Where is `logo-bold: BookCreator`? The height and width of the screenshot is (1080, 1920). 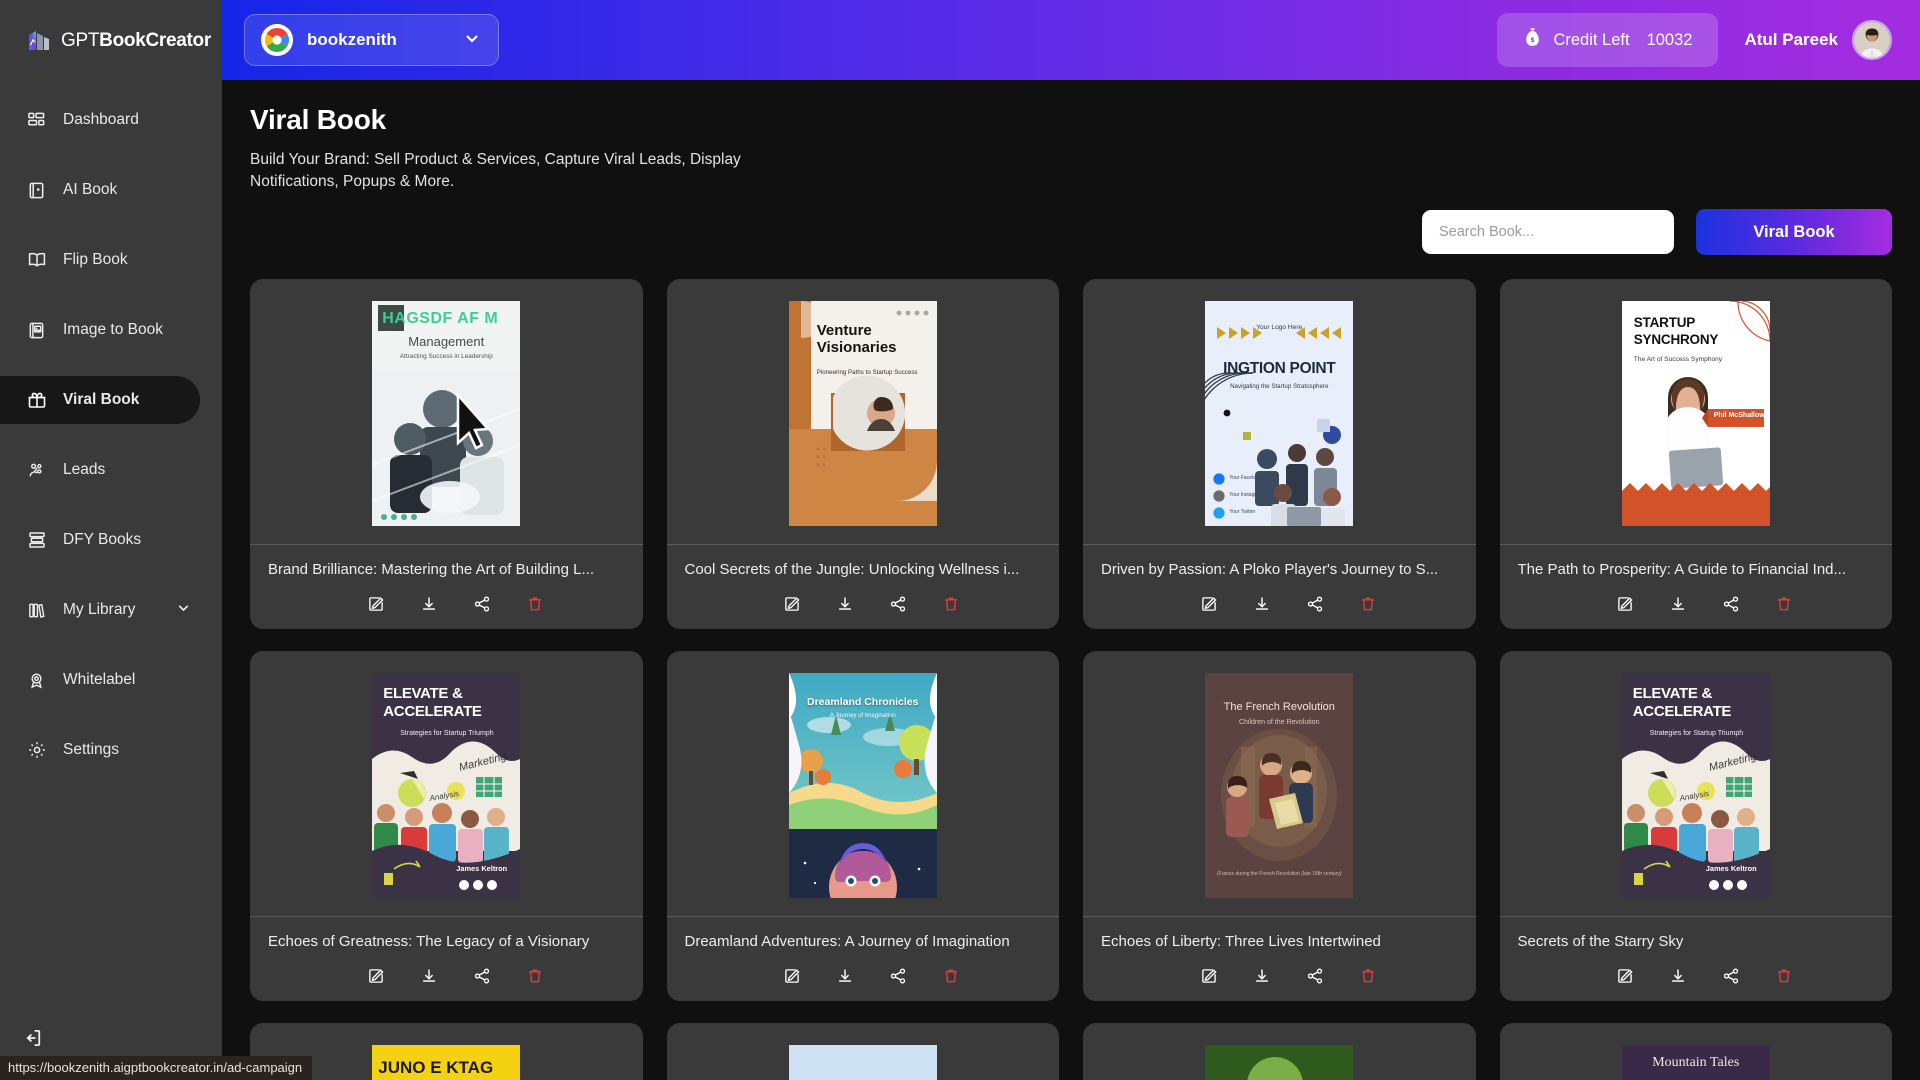 logo-bold: BookCreator is located at coordinates (155, 40).